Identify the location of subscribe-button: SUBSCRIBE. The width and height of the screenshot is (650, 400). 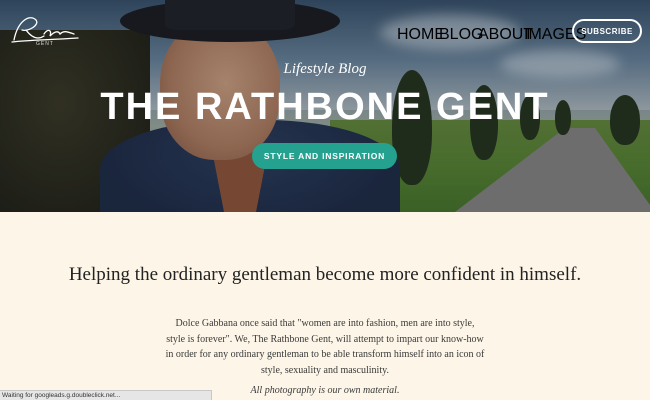
(607, 31).